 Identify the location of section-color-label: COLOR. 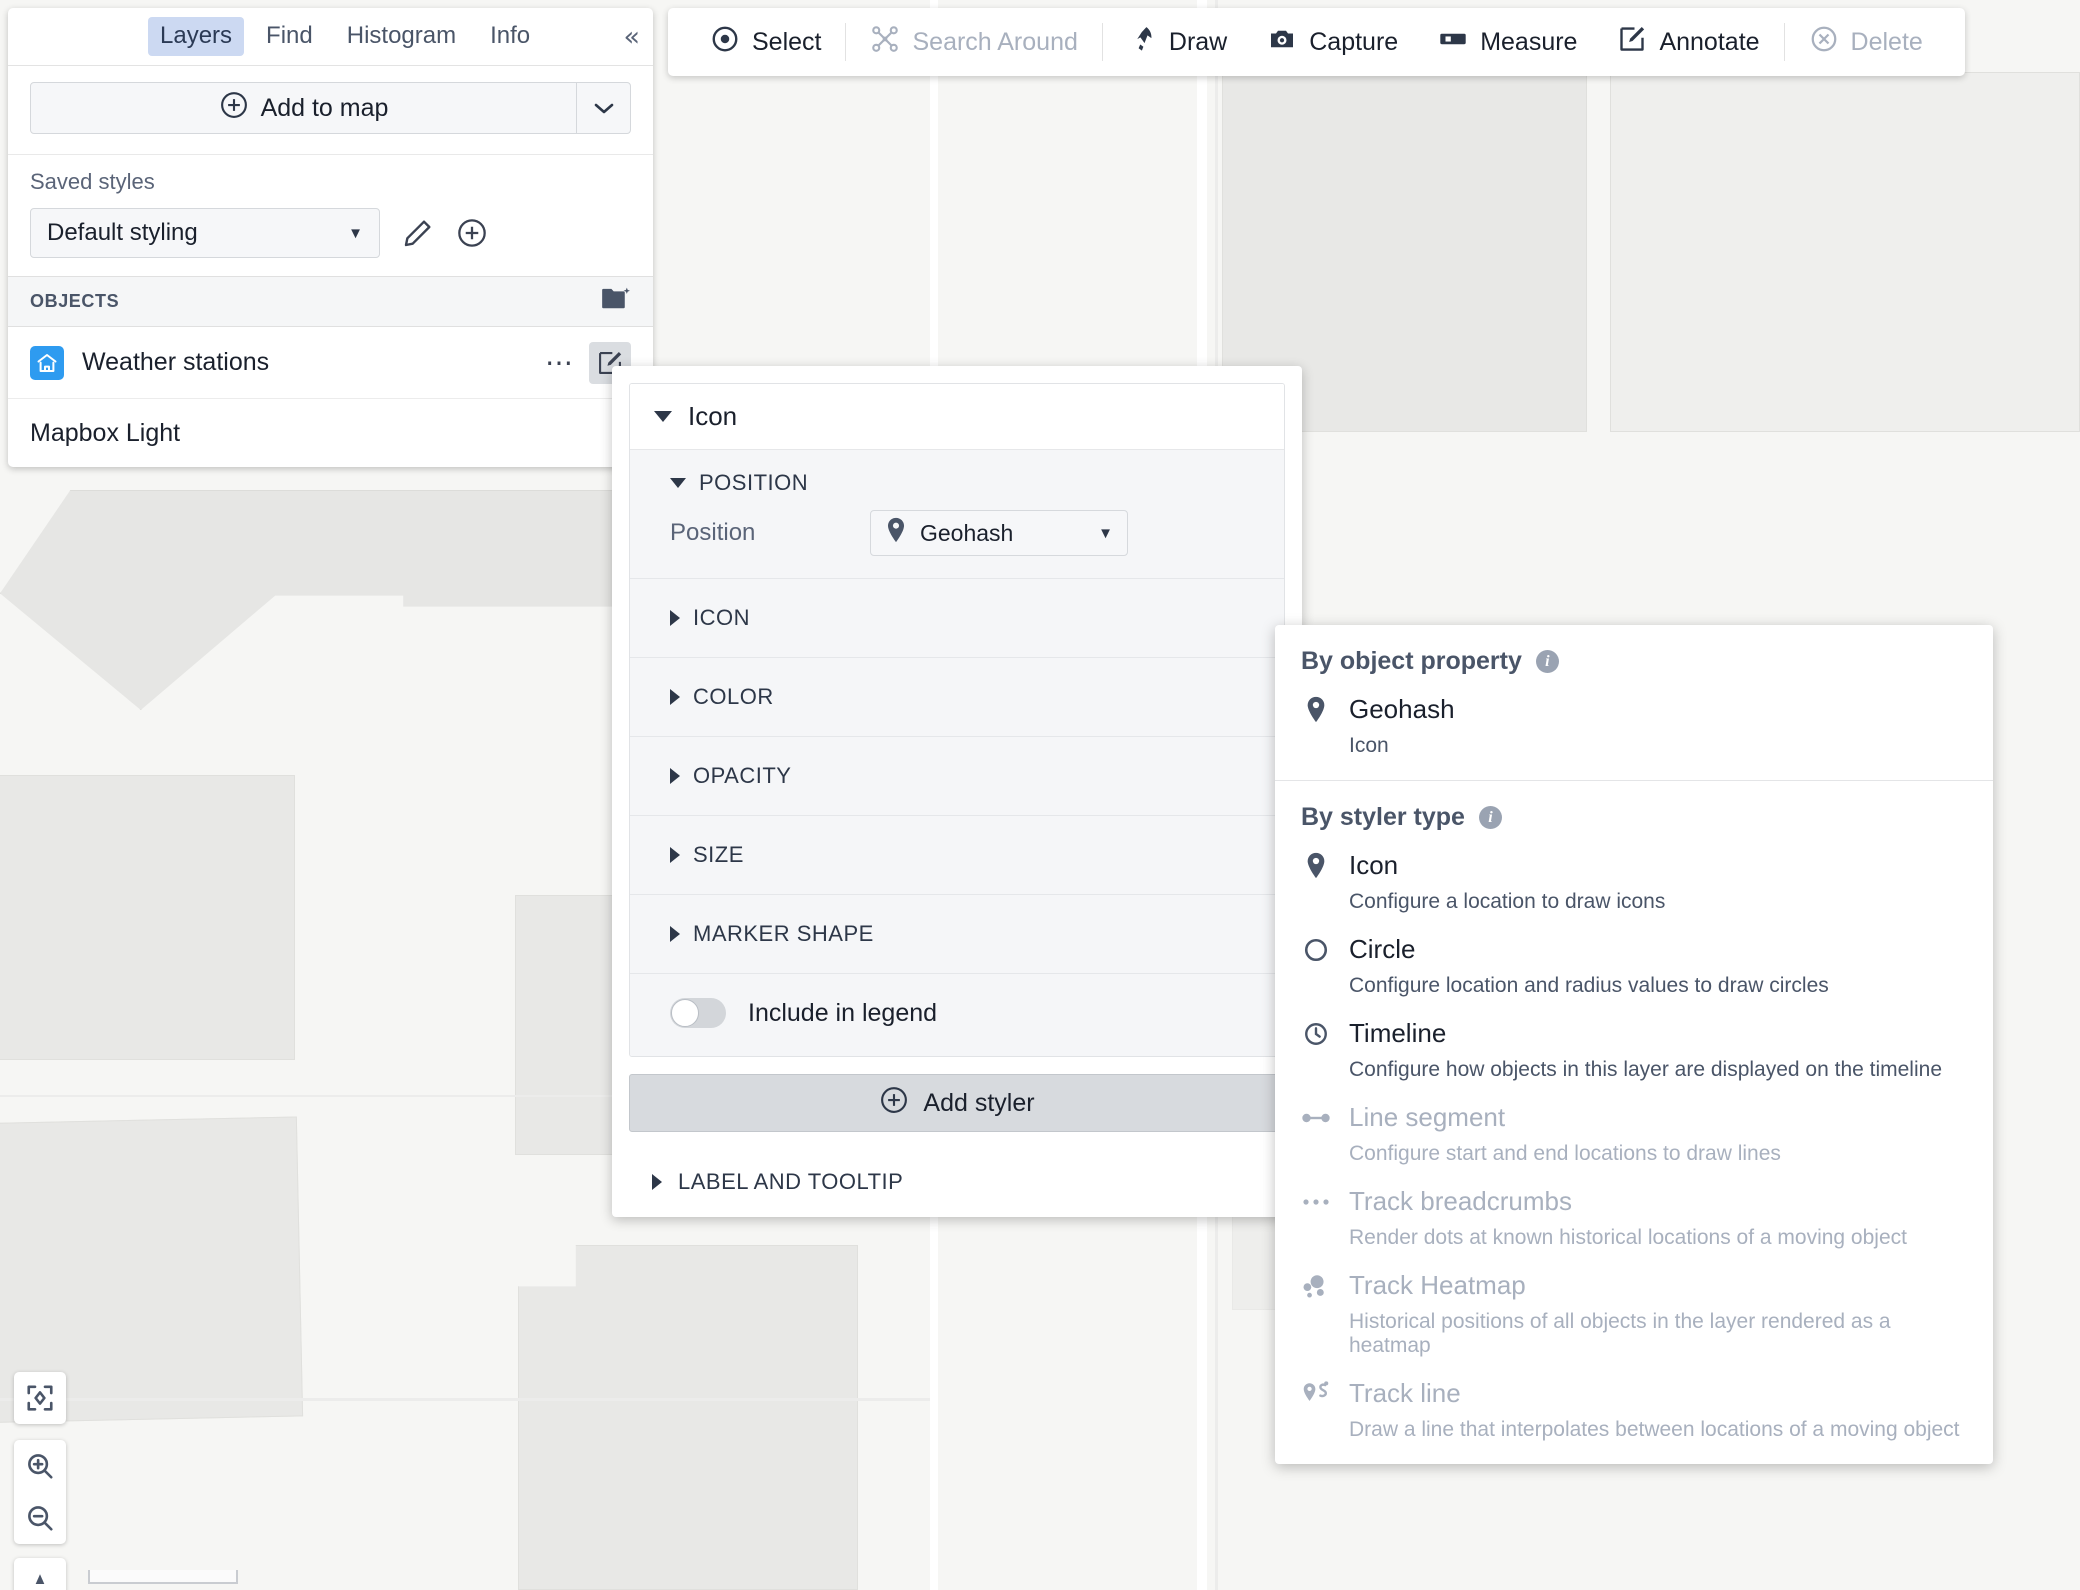
(733, 696).